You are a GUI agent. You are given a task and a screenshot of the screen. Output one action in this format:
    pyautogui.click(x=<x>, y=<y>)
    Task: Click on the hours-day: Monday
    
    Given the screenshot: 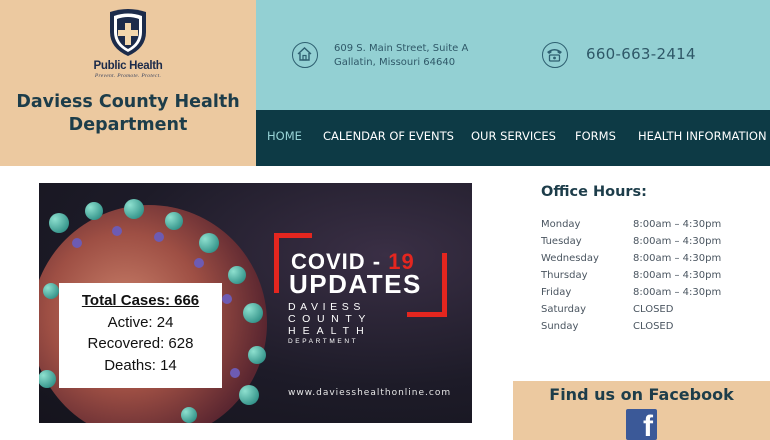 What is the action you would take?
    pyautogui.click(x=561, y=224)
    